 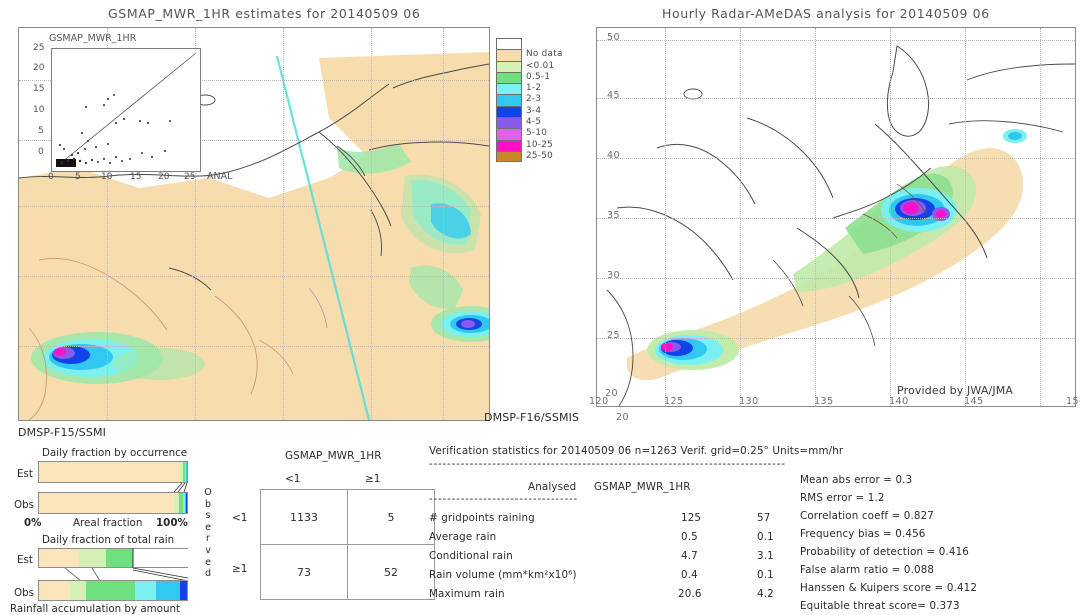 What do you see at coordinates (544, 122) in the screenshot?
I see `colorbar-label: 4-5` at bounding box center [544, 122].